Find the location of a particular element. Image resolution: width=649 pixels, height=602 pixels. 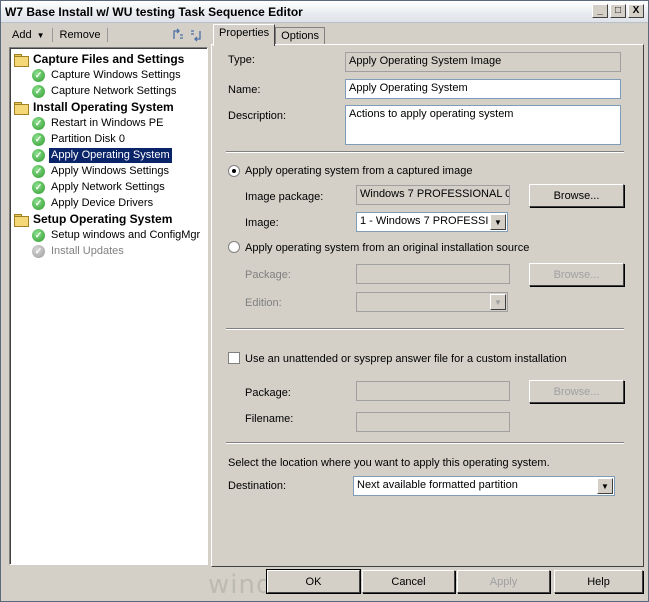

tree-item-install-updates: ✓ Install Updates is located at coordinates (79, 251).